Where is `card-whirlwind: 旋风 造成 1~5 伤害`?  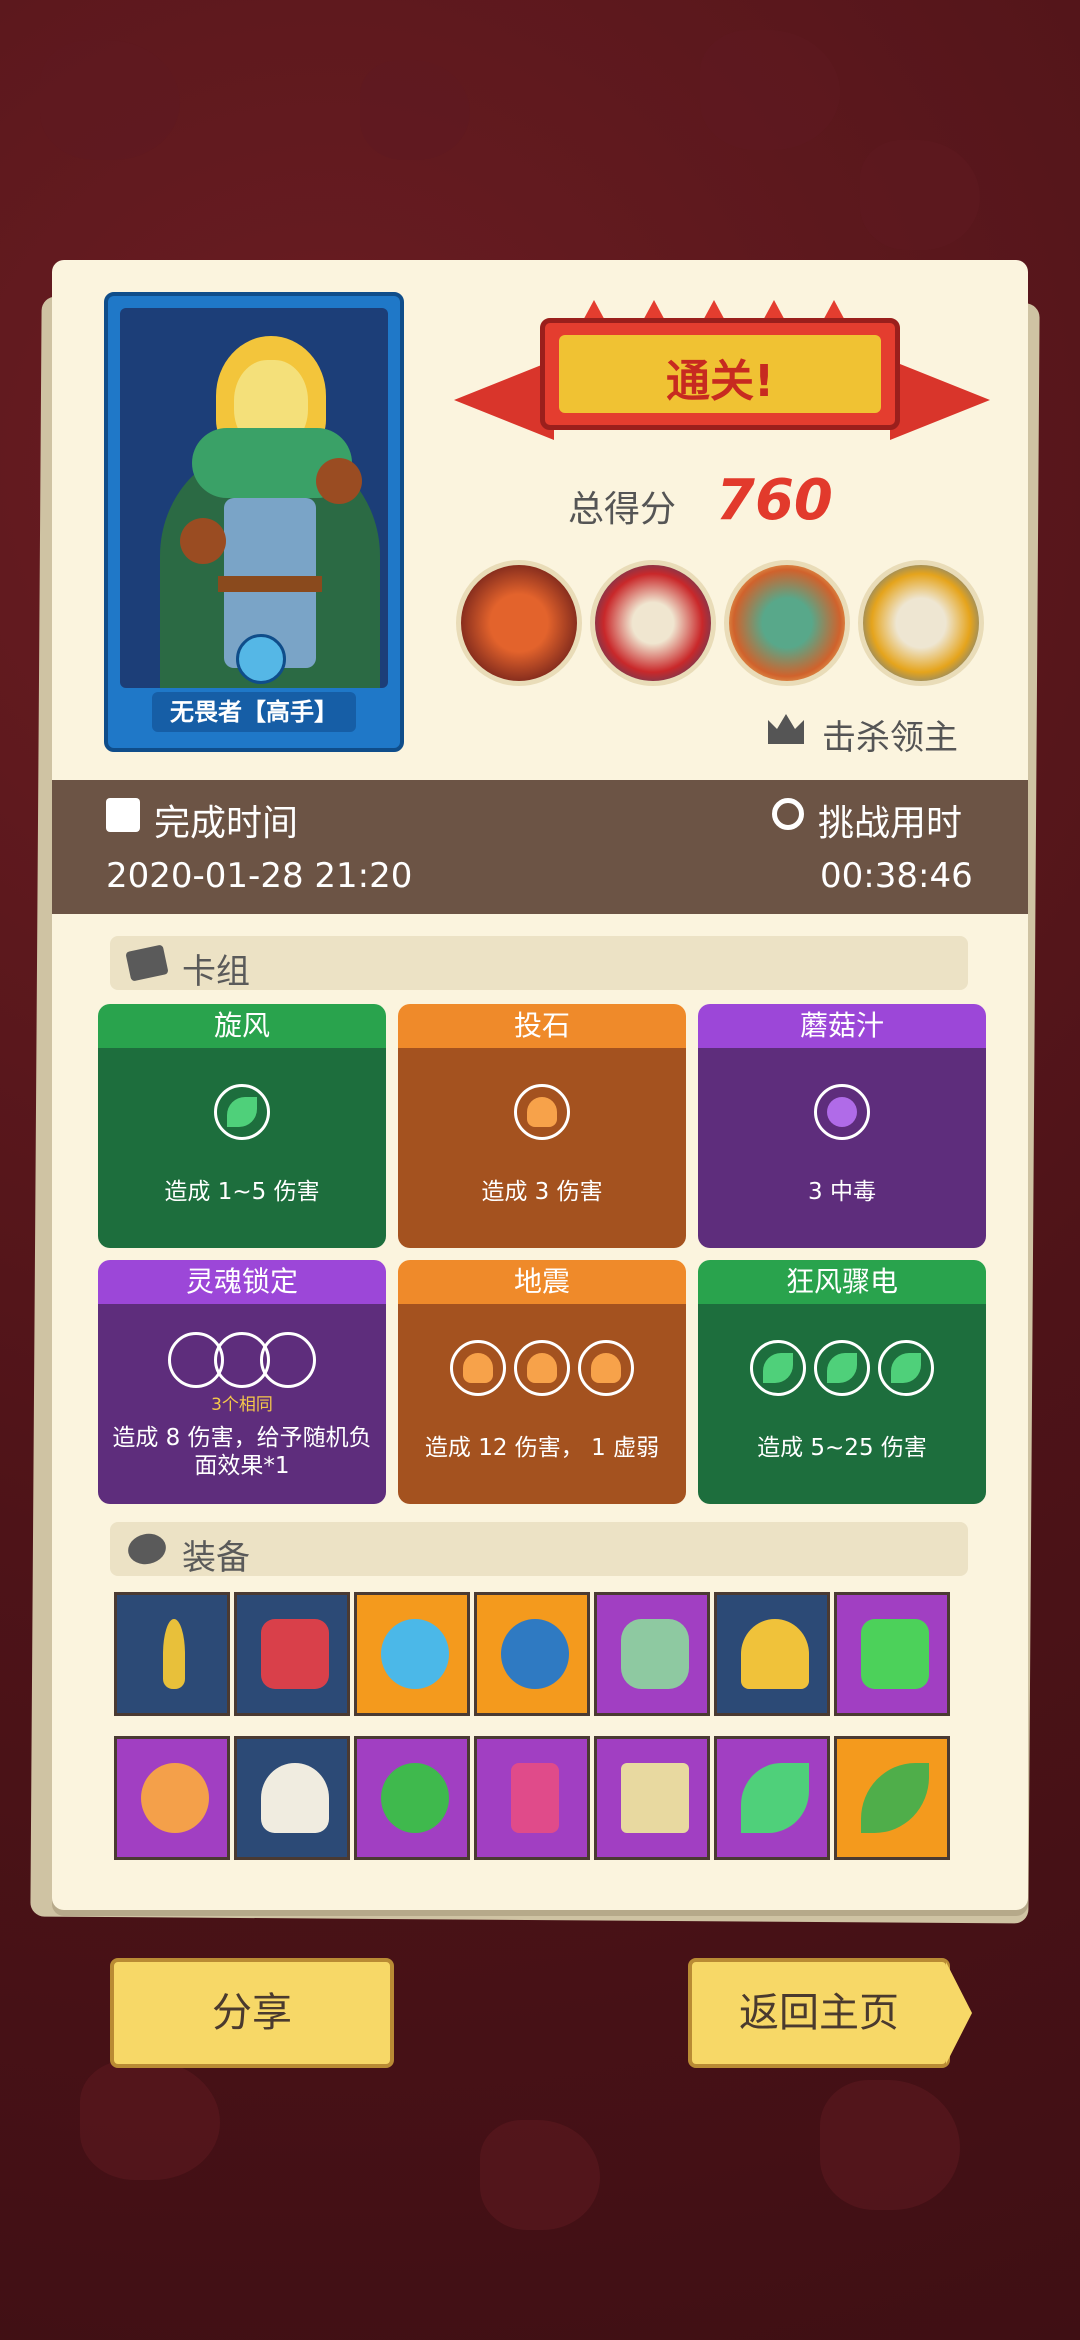
card-whirlwind: 旋风 造成 1~5 伤害 is located at coordinates (242, 1126).